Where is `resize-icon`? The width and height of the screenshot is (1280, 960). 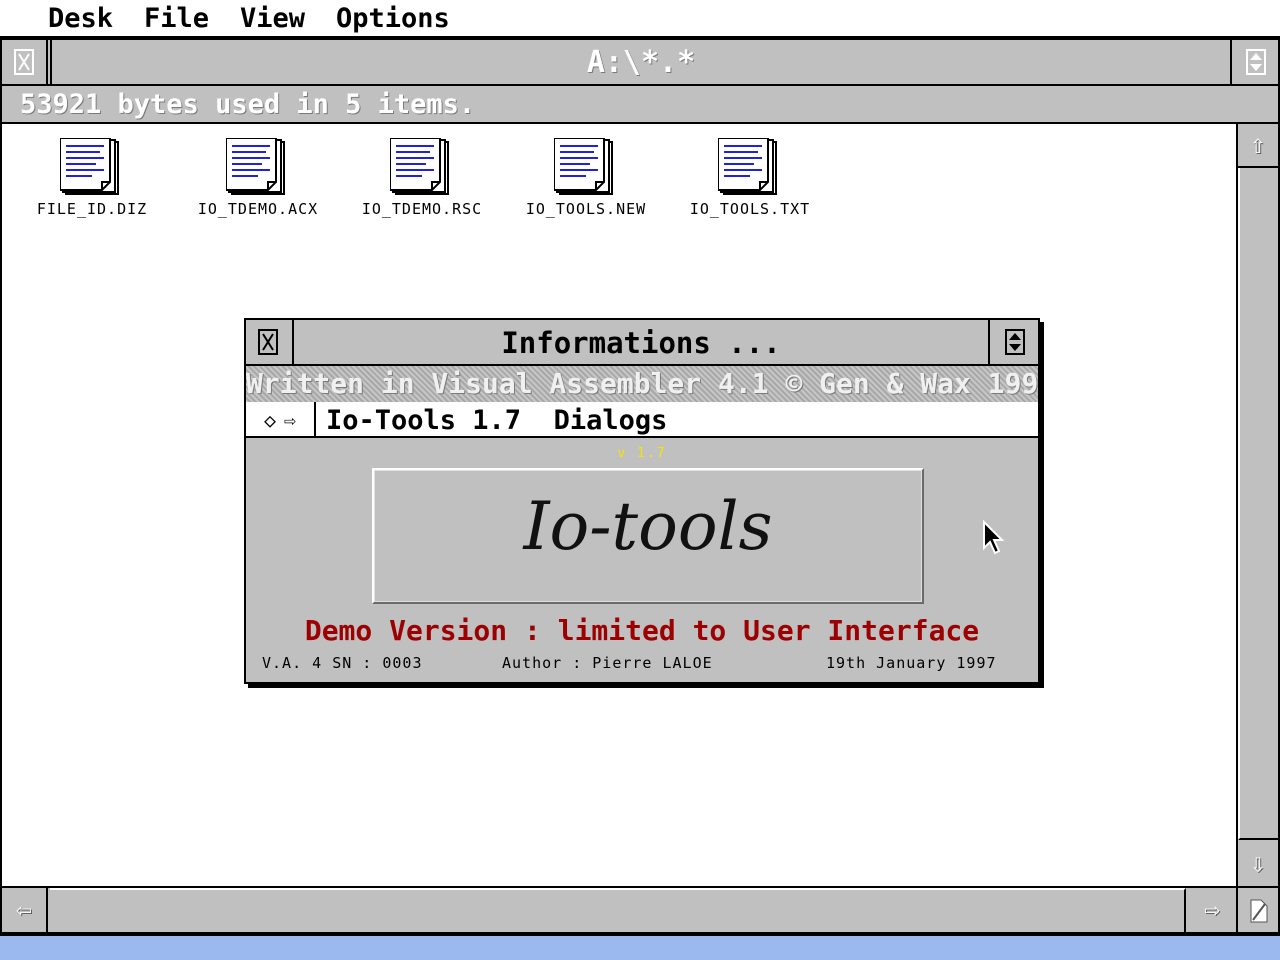
resize-icon is located at coordinates (1259, 911).